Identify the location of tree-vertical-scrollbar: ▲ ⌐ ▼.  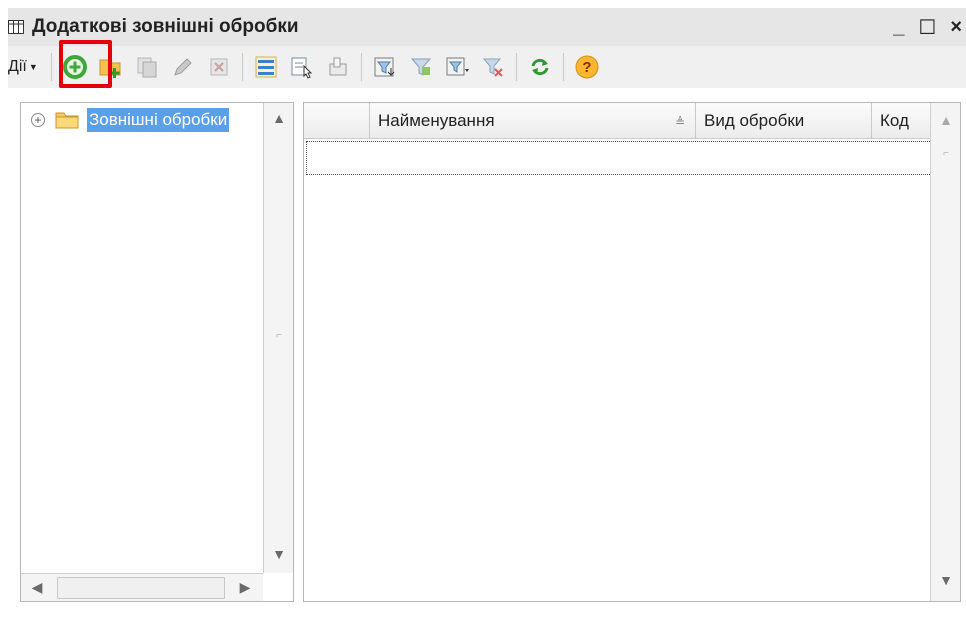
(278, 338).